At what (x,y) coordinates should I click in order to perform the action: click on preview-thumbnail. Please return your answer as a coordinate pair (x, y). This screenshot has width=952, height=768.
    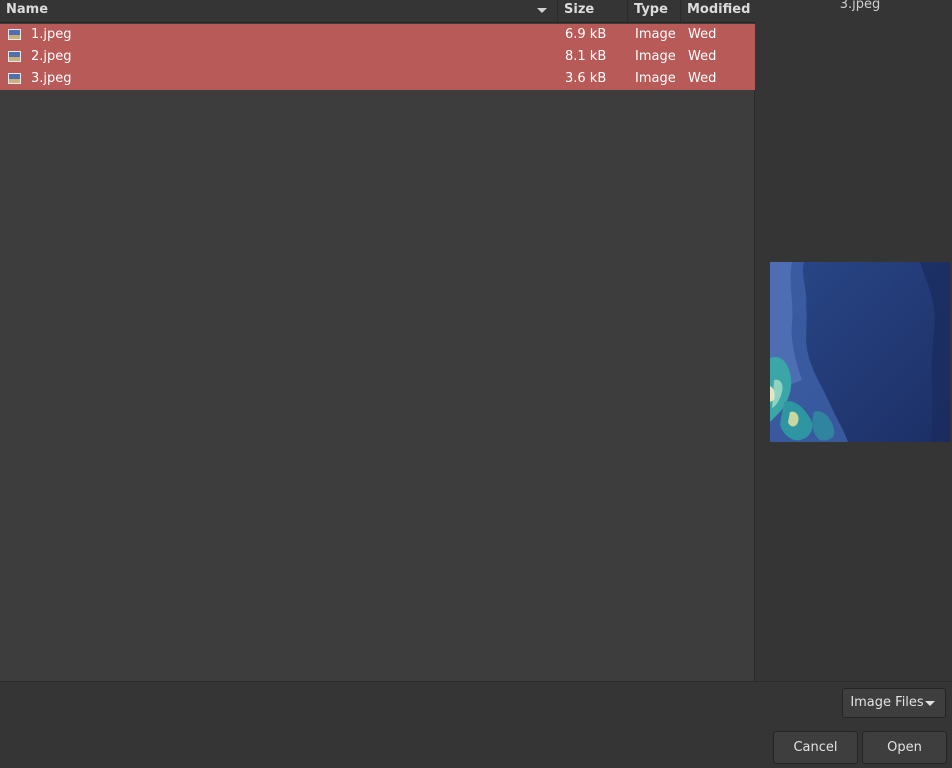
    Looking at the image, I should click on (860, 352).